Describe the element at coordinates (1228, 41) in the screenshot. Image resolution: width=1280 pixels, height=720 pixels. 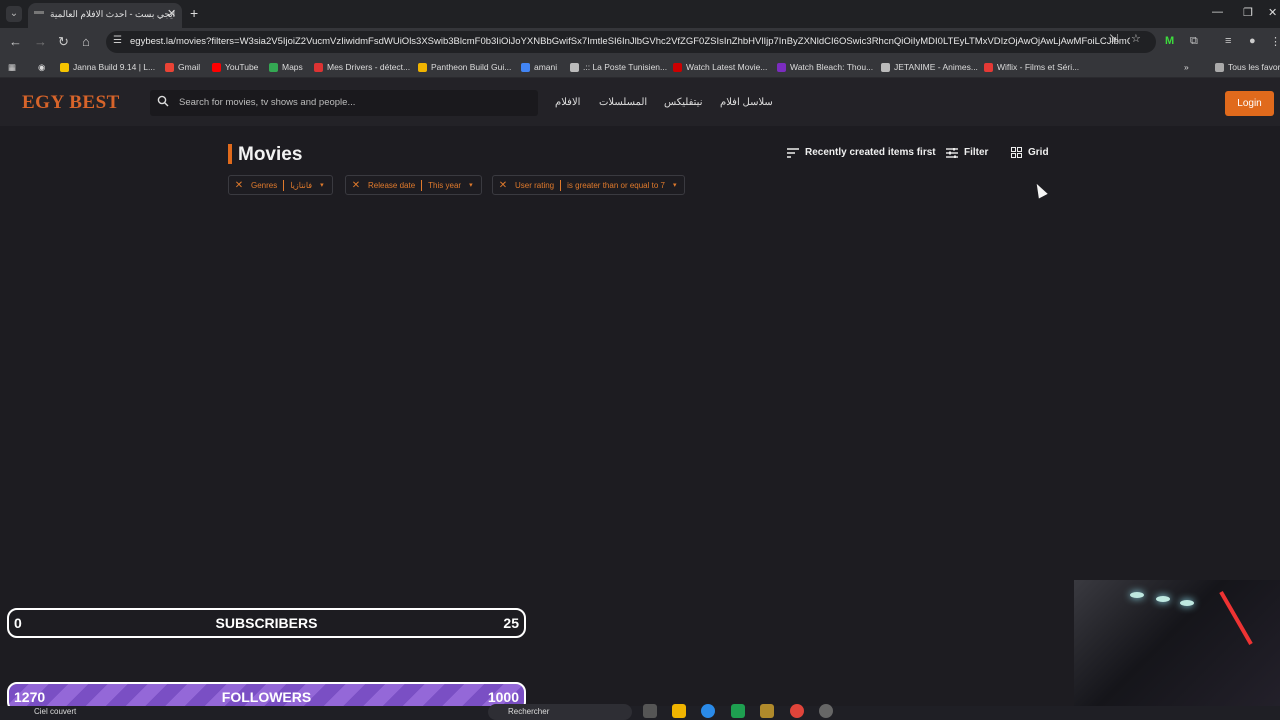
I see `reading-list-icon: ≡` at that location.